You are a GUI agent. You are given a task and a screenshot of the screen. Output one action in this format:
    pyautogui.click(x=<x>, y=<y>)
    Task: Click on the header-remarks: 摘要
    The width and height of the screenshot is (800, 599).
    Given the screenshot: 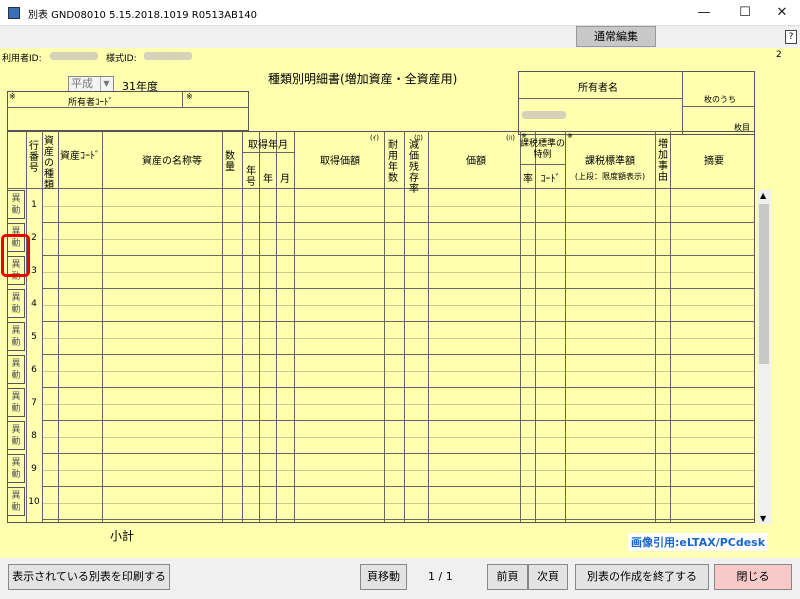 What is the action you would take?
    pyautogui.click(x=714, y=161)
    